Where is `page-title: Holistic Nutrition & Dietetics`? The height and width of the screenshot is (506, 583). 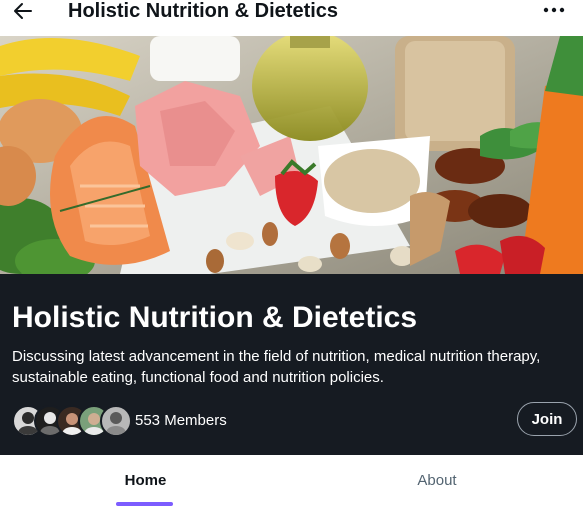
page-title: Holistic Nutrition & Dietetics is located at coordinates (203, 11).